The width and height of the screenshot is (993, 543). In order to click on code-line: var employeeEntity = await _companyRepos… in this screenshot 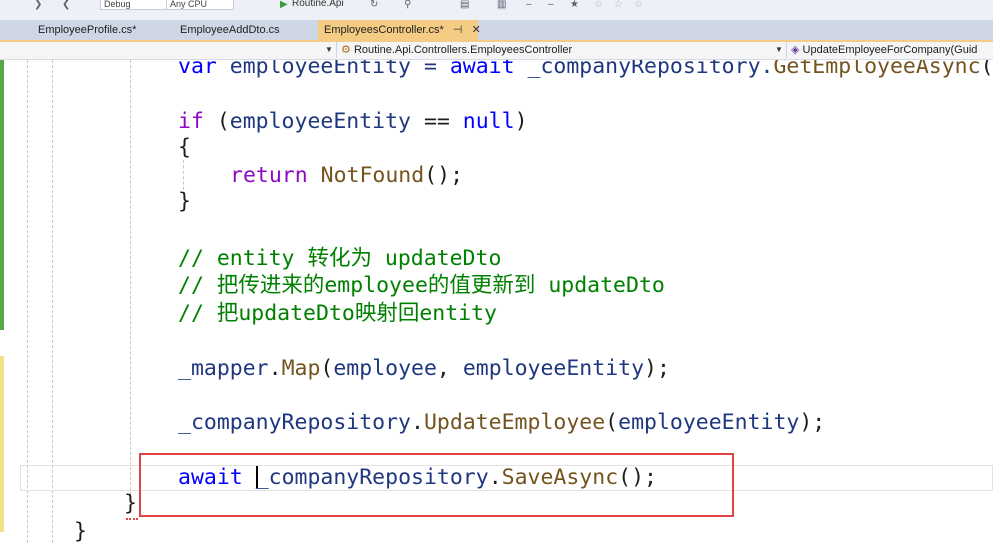, I will do `click(585, 70)`.